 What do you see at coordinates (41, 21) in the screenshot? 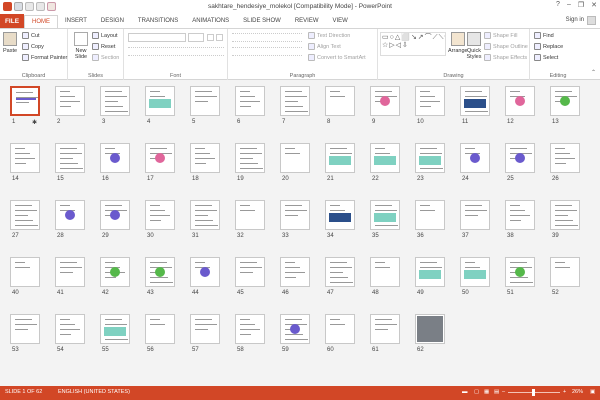
I see `tab-home: HOME` at bounding box center [41, 21].